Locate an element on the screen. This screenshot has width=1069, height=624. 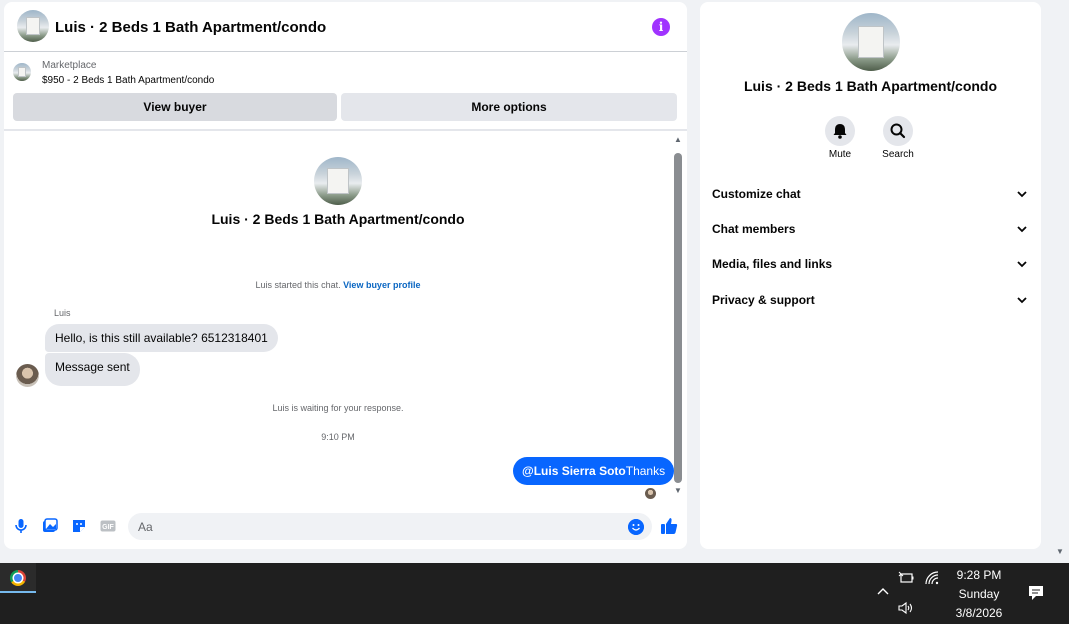
message-input is located at coordinates (373, 526).